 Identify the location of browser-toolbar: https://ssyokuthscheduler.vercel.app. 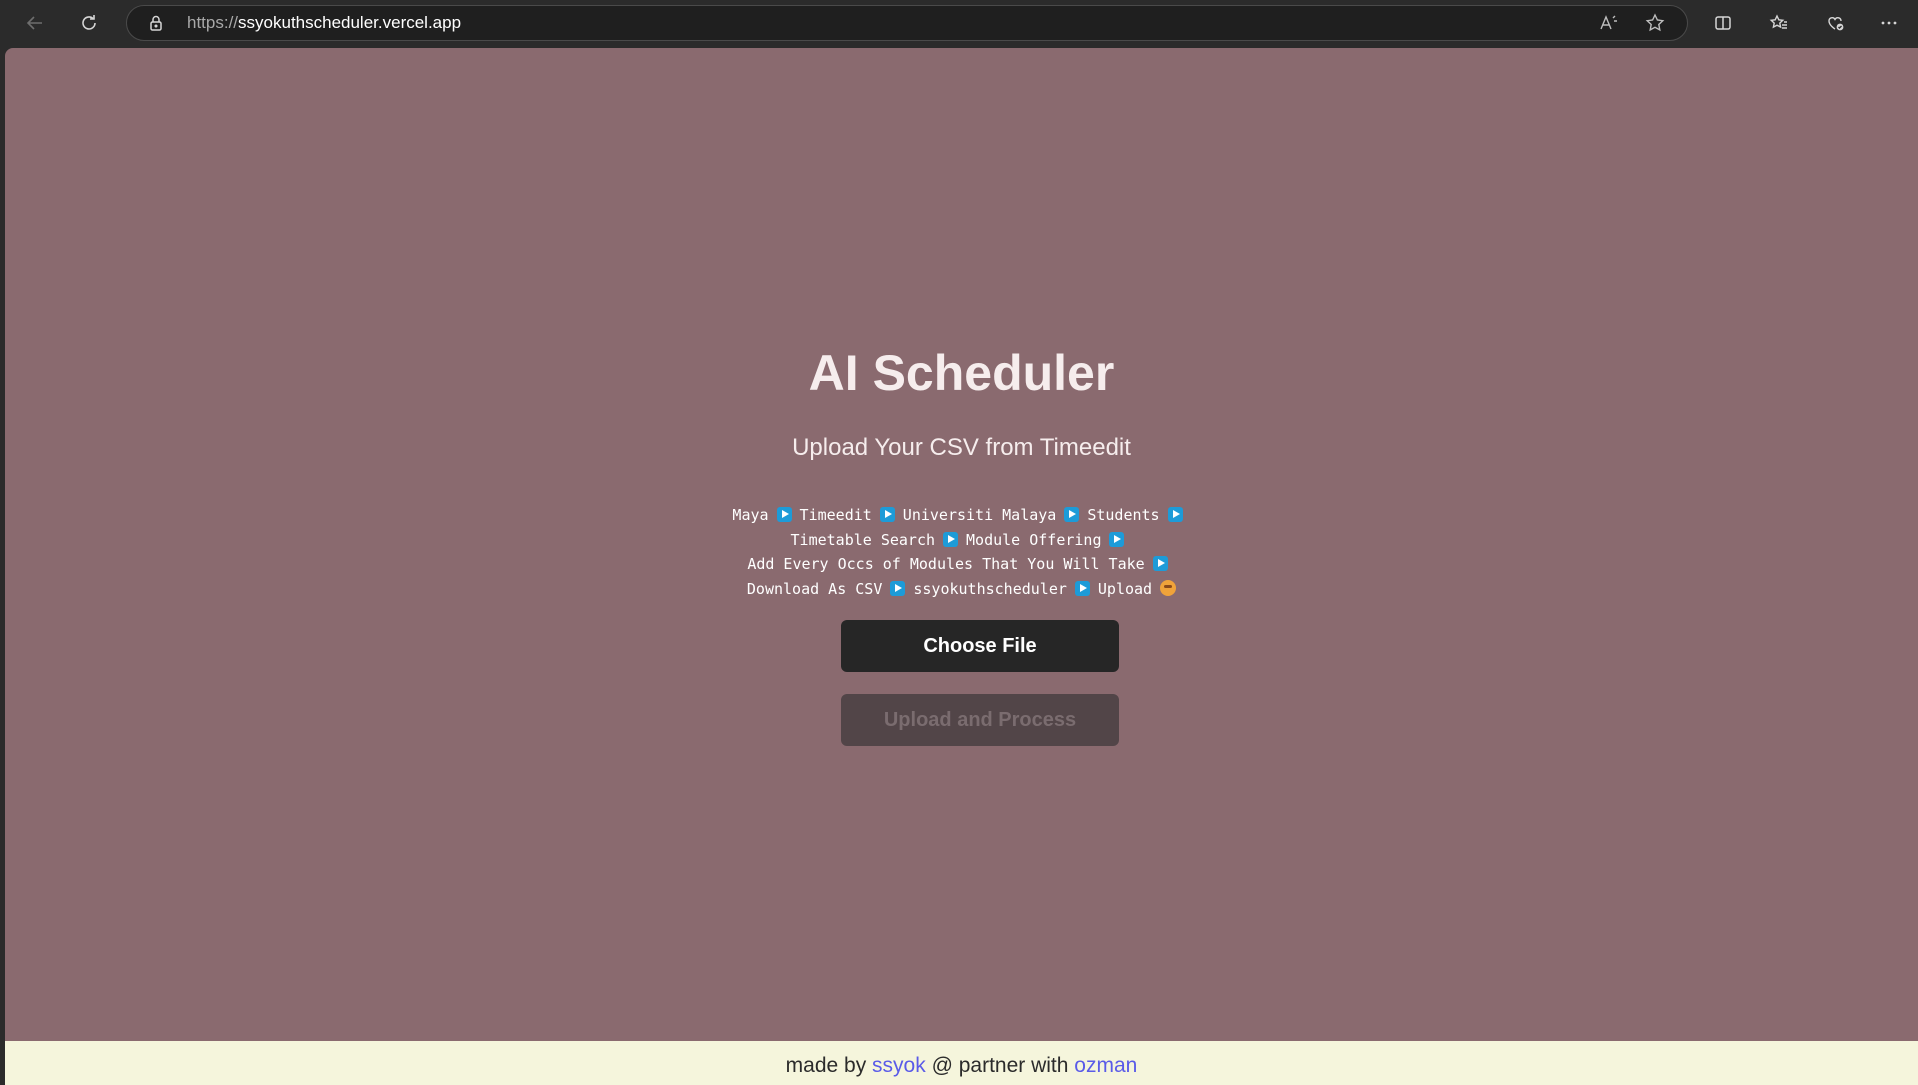
(959, 23).